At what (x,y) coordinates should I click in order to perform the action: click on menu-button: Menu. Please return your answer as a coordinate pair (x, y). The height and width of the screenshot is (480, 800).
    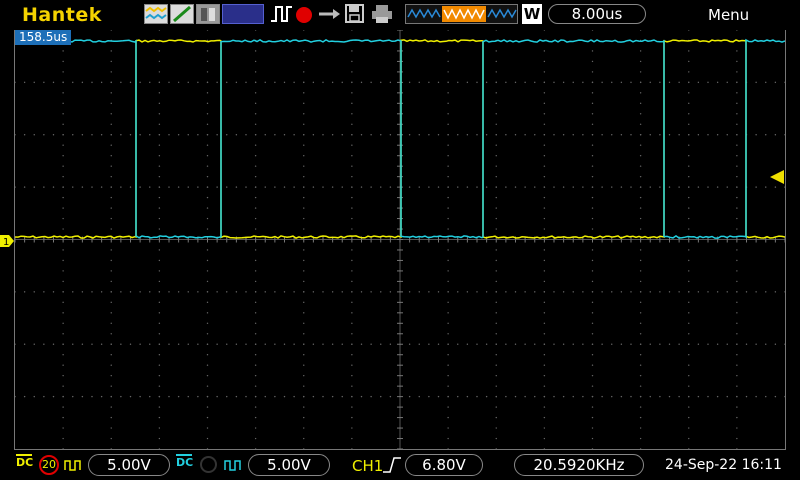
    Looking at the image, I should click on (728, 15).